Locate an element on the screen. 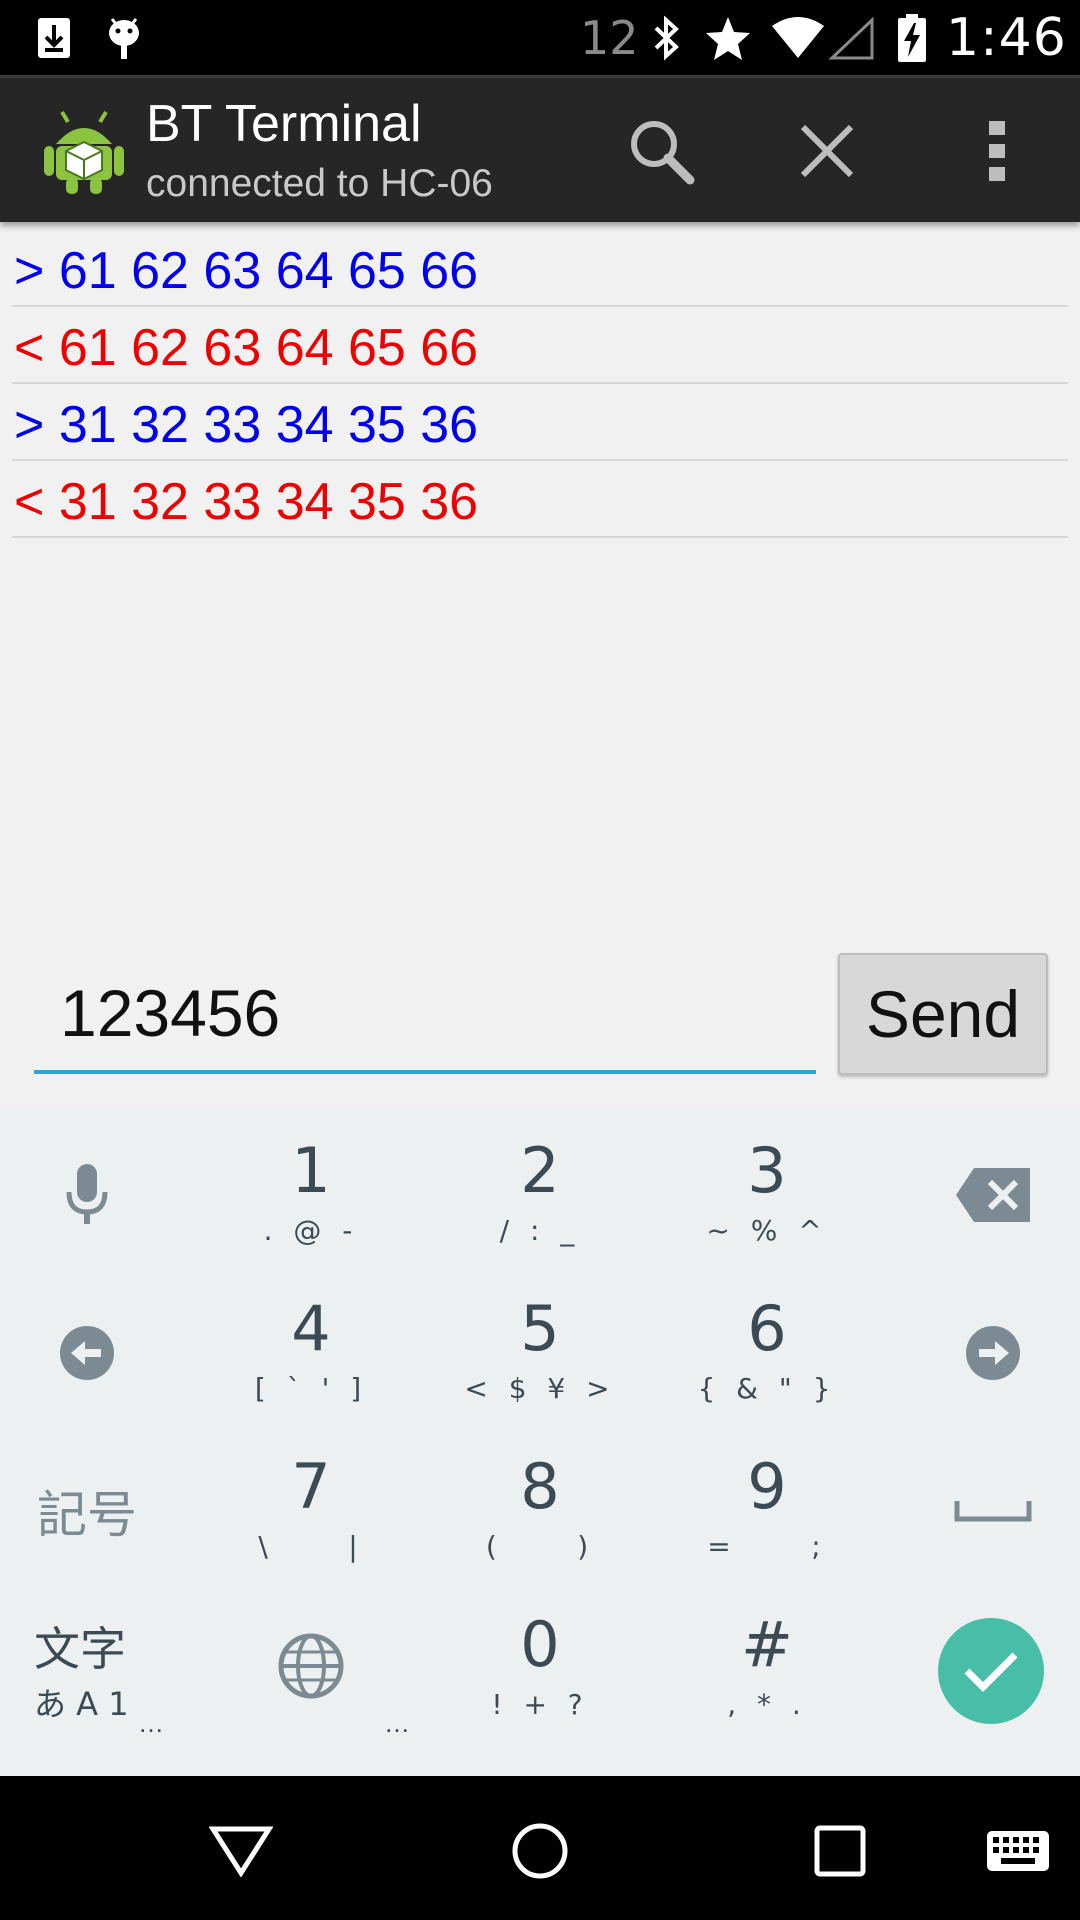  symbol-key: 記号 is located at coordinates (87, 1511).